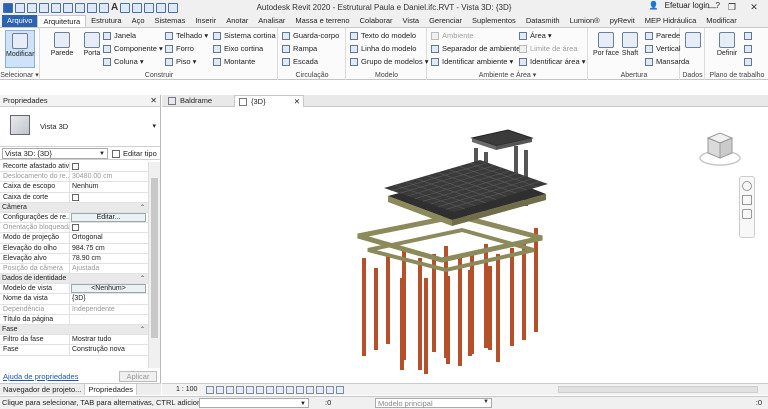 The width and height of the screenshot is (768, 409). What do you see at coordinates (712, 7) in the screenshot?
I see `minimize-button: —` at bounding box center [712, 7].